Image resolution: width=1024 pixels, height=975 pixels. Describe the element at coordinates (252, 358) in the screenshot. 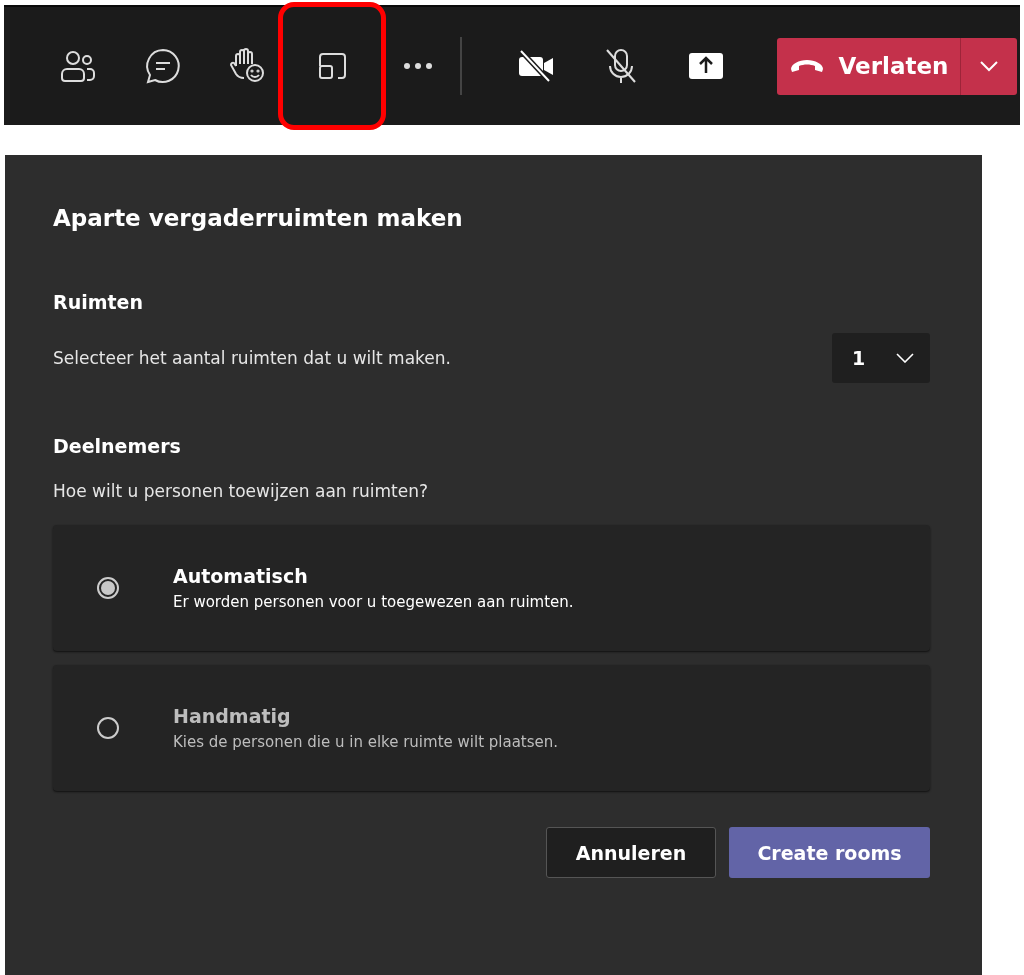

I see `section-description: Selecteer het aantal ruimten dat u wilt maken.` at that location.